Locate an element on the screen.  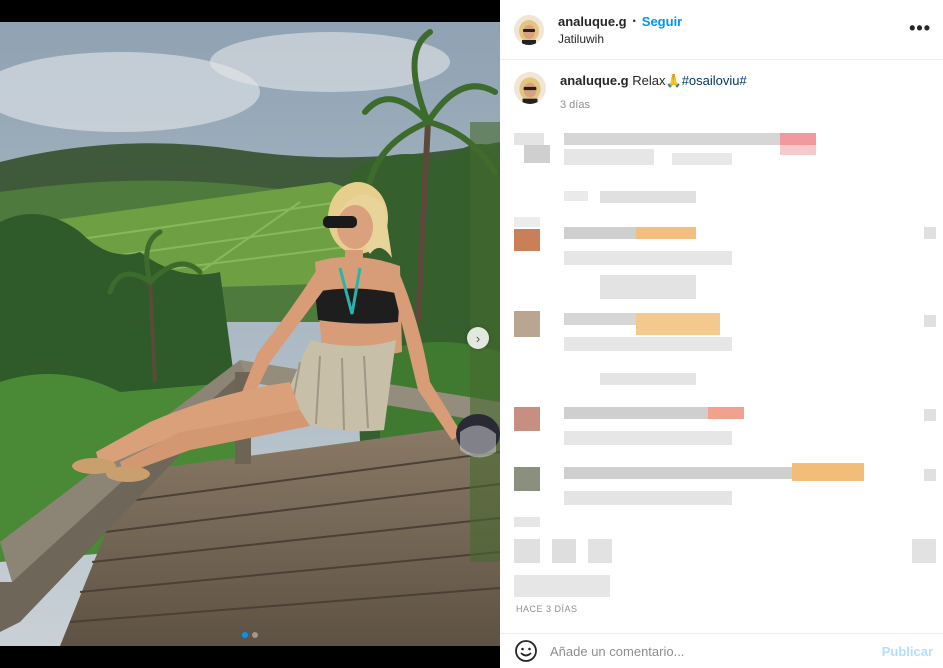
author-username: analuque.g is located at coordinates (592, 21).